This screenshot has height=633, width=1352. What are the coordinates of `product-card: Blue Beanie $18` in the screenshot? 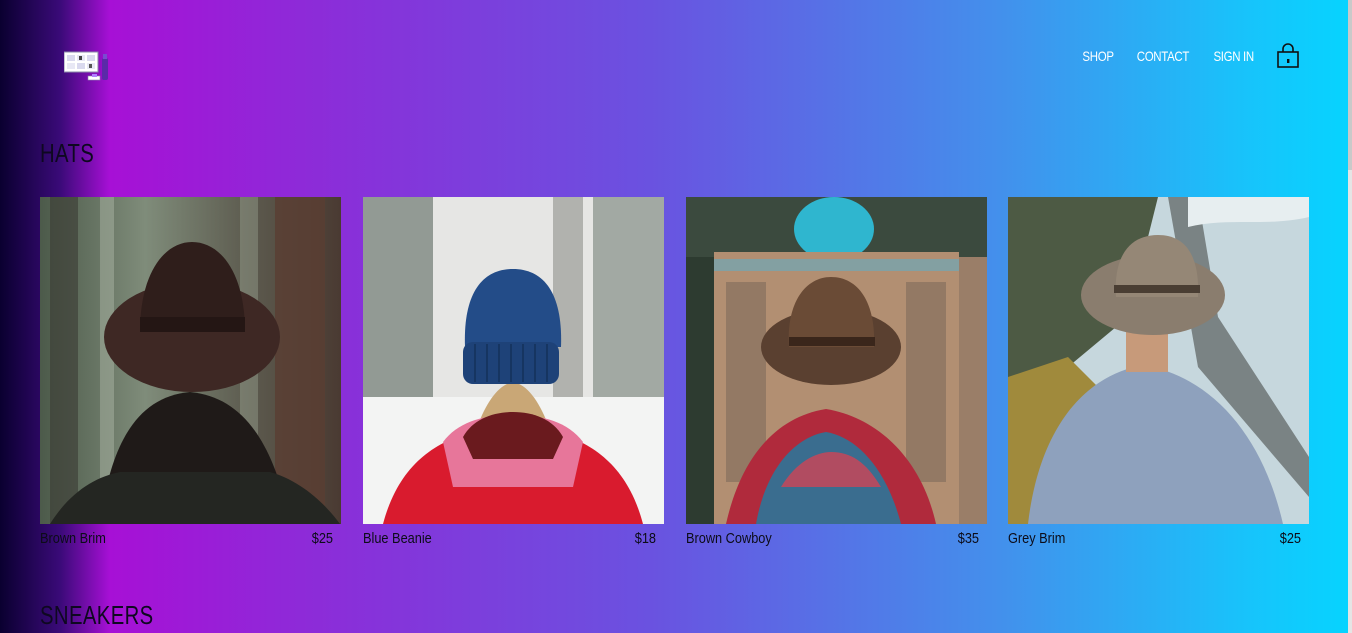 It's located at (513, 377).